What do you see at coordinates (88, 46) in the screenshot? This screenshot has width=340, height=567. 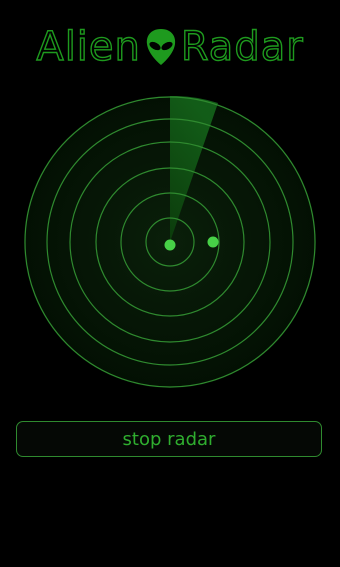 I see `title-word-alien: Alien` at bounding box center [88, 46].